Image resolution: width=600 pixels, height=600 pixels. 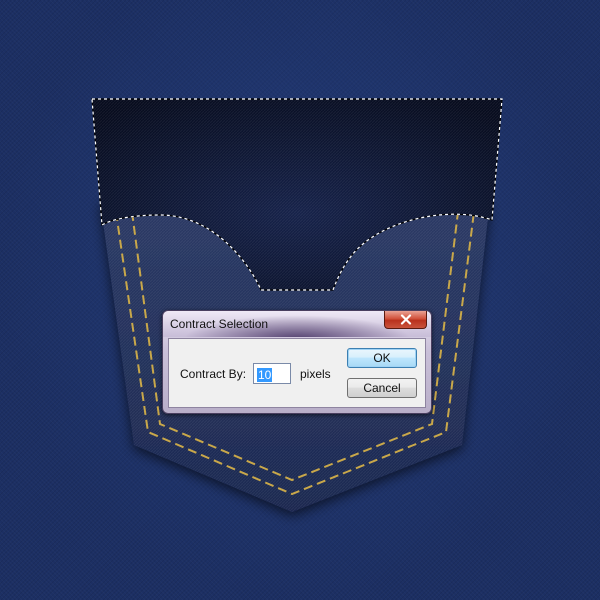 I want to click on dialog-body: Contract By: 10 pixels OK Cancel, so click(x=297, y=373).